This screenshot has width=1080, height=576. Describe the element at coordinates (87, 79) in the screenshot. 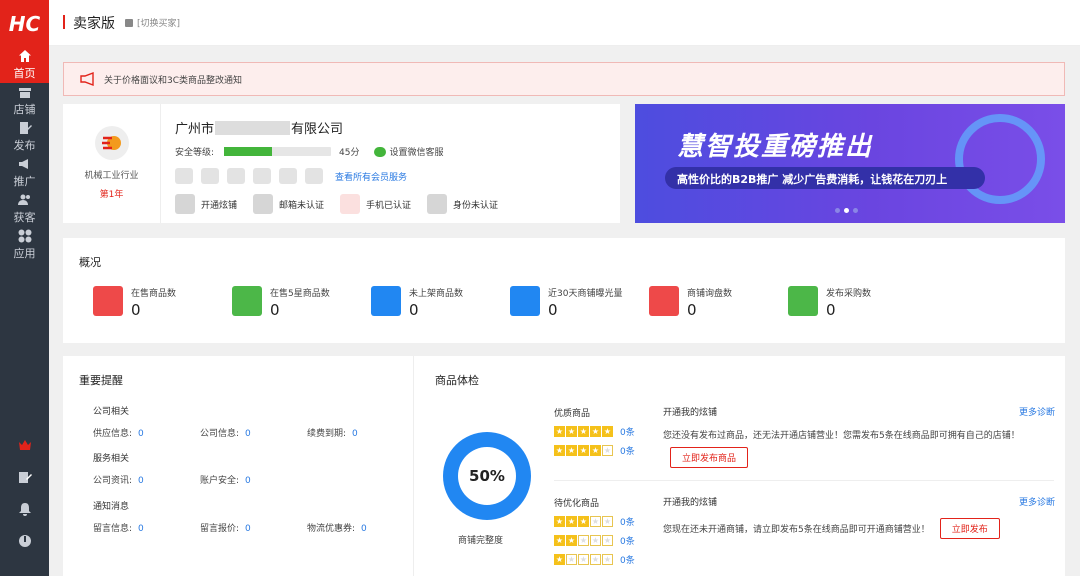

I see `megaphone-icon` at that location.